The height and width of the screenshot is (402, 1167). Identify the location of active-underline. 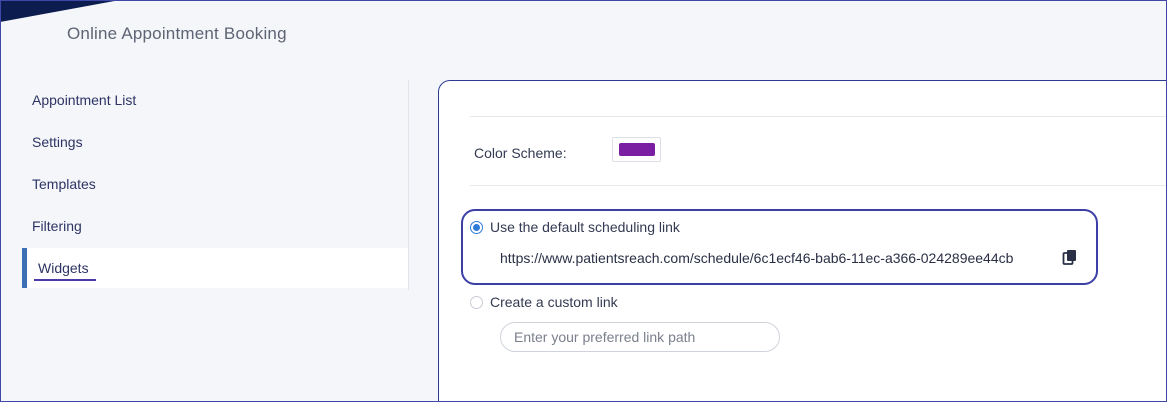
(65, 280).